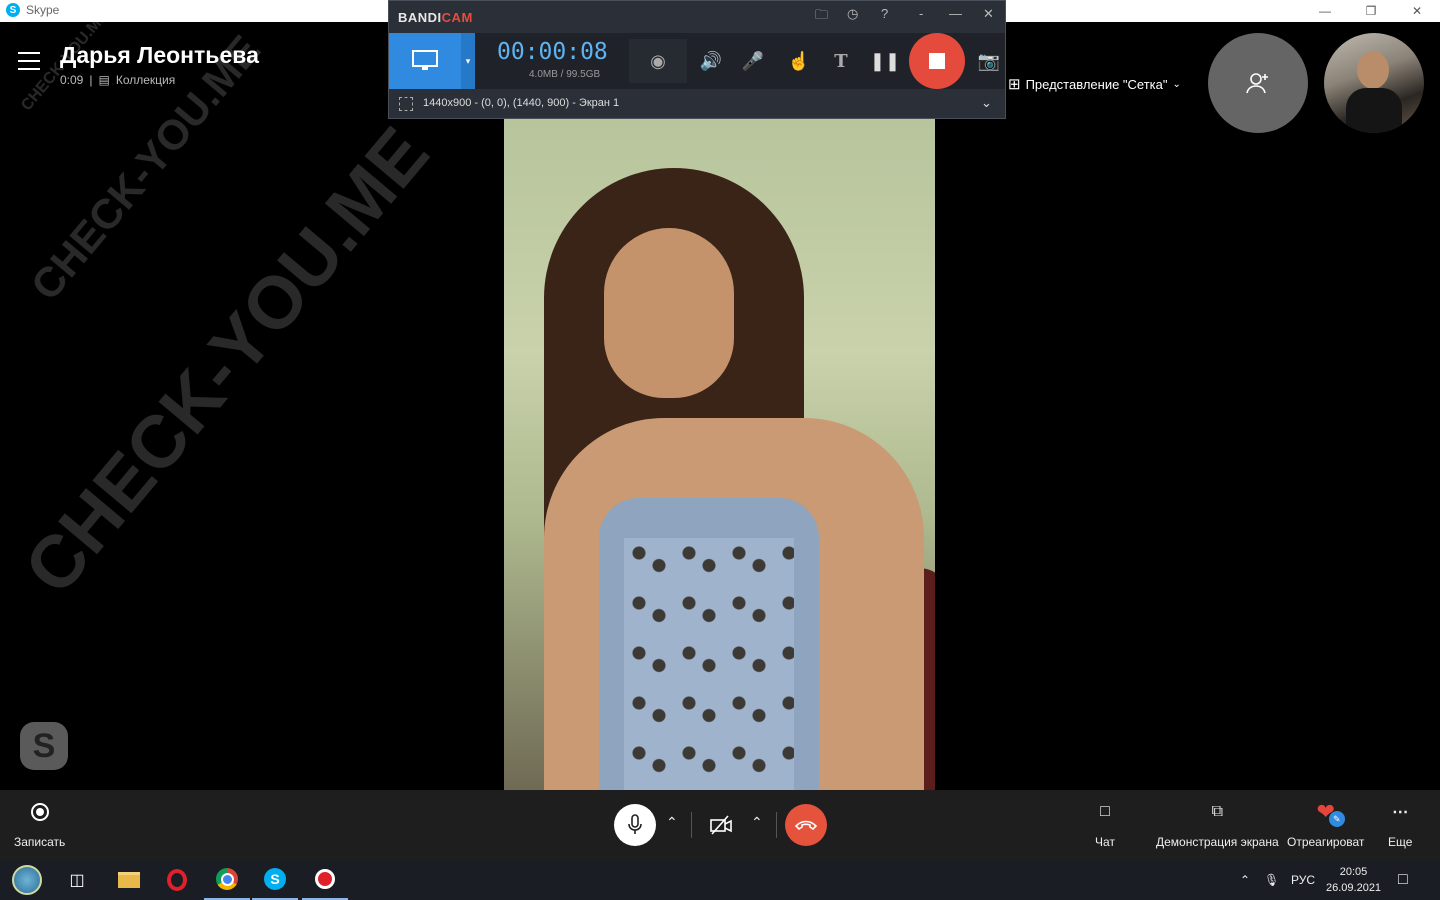 The width and height of the screenshot is (1440, 900). What do you see at coordinates (40, 842) in the screenshot?
I see `record-label: Записать` at bounding box center [40, 842].